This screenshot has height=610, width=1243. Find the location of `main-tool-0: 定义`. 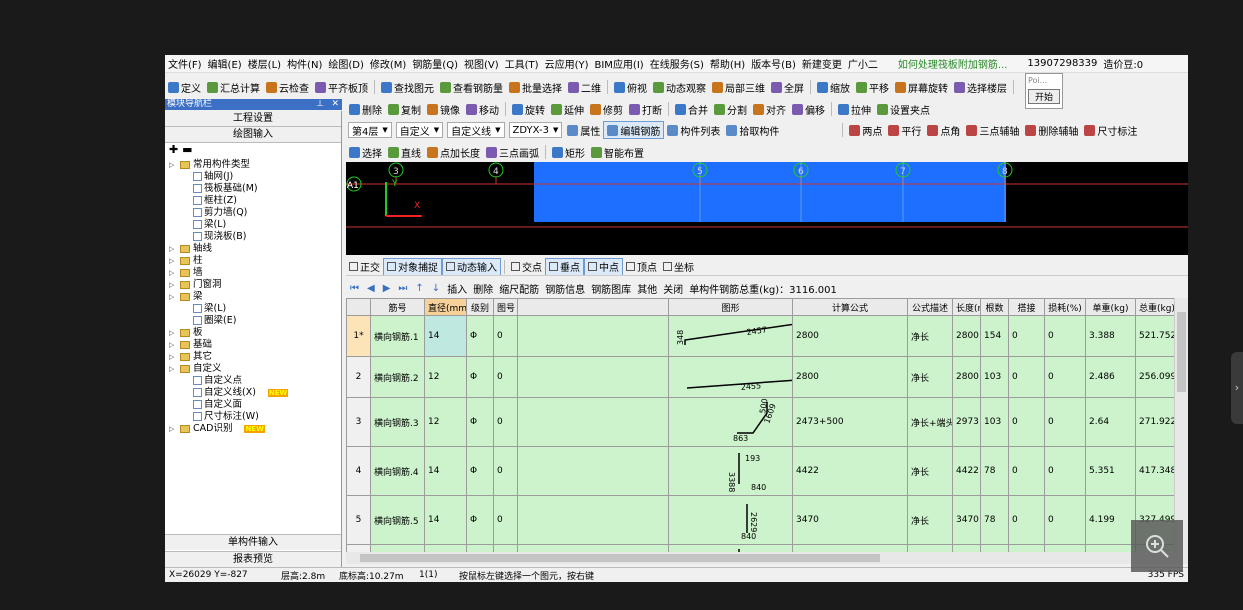

main-tool-0: 定义 is located at coordinates (184, 87).